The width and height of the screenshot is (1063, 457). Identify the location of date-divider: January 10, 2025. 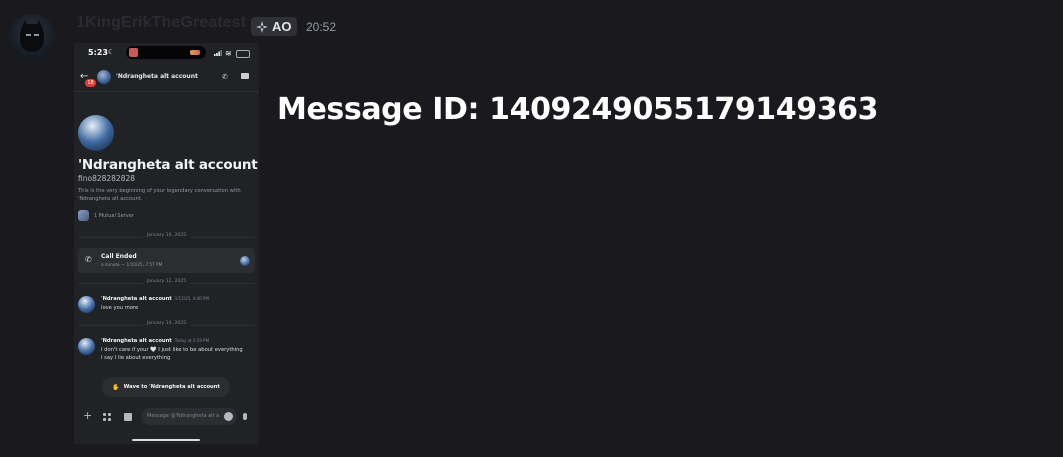
(166, 237).